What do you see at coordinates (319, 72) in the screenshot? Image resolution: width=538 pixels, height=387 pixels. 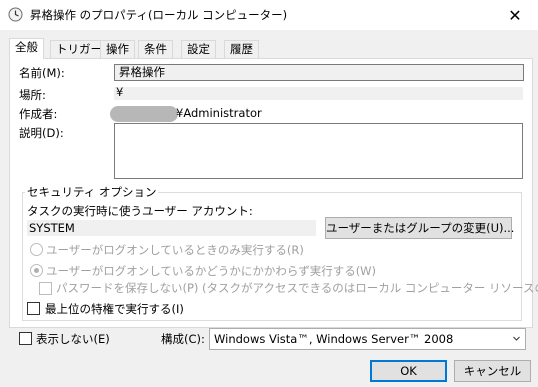 I see `name-field: 昇格操作` at bounding box center [319, 72].